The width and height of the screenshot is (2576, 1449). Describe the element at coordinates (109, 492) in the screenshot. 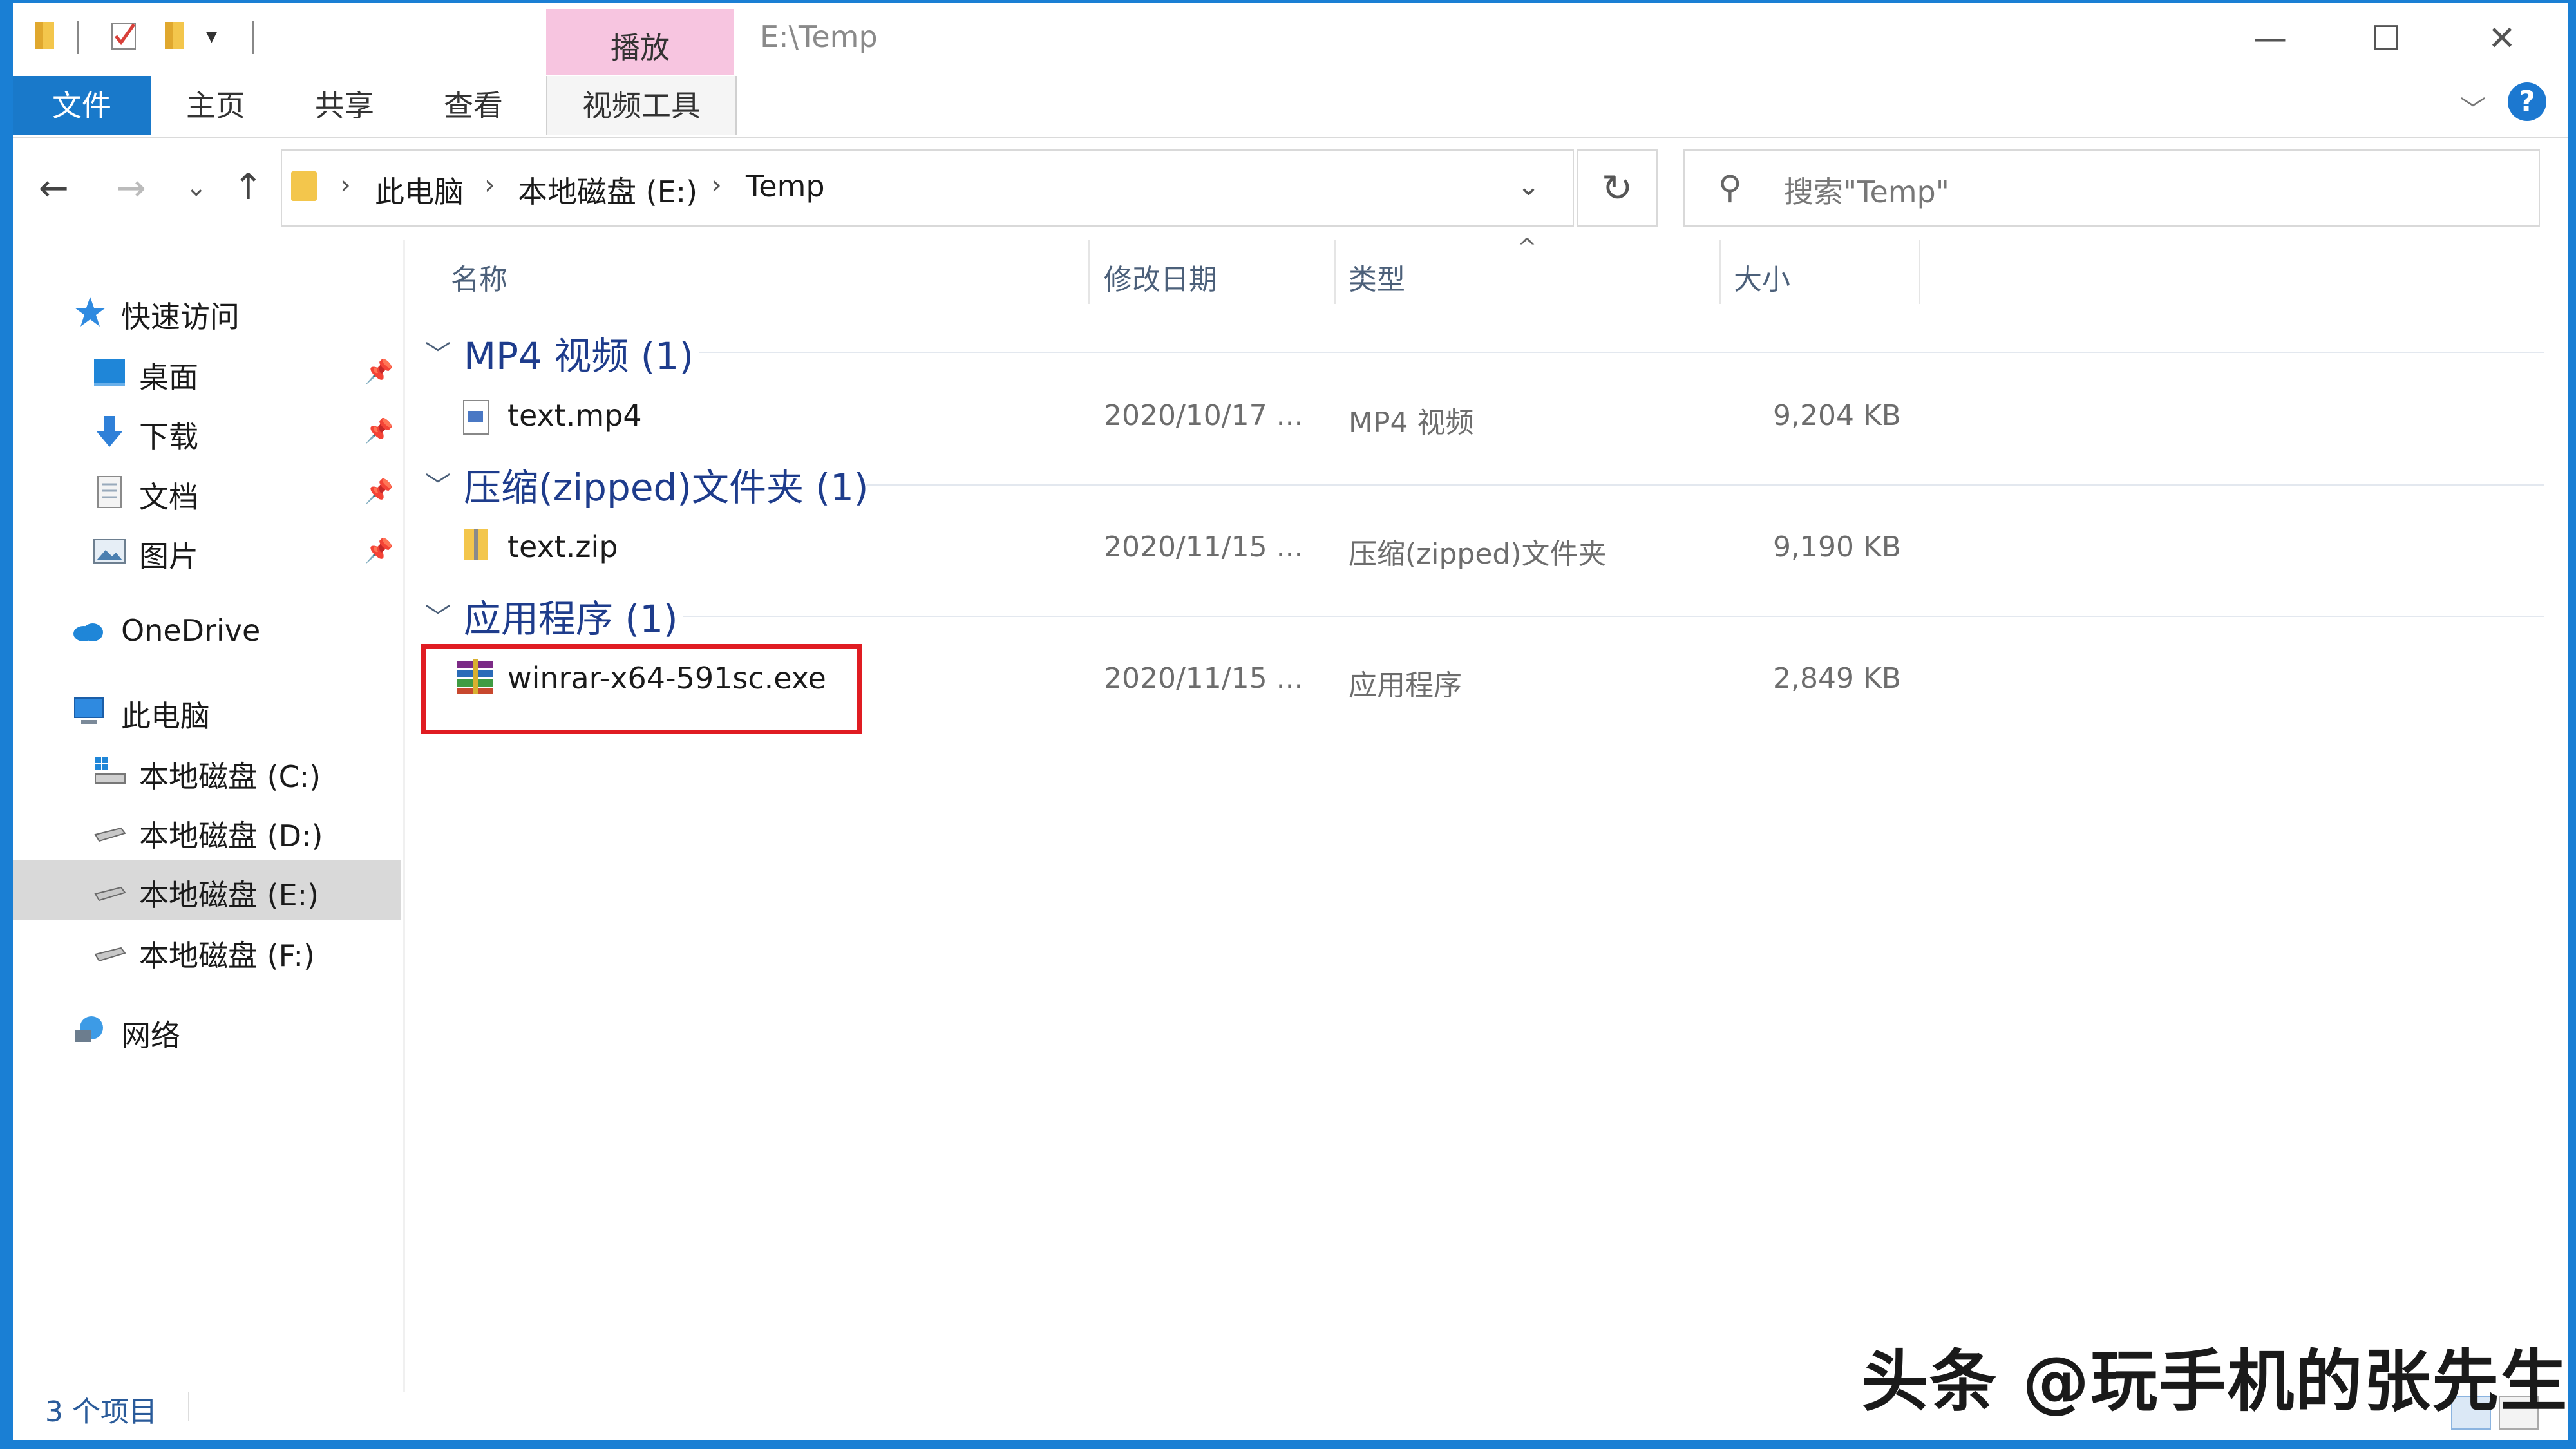

I see `document-icon` at that location.